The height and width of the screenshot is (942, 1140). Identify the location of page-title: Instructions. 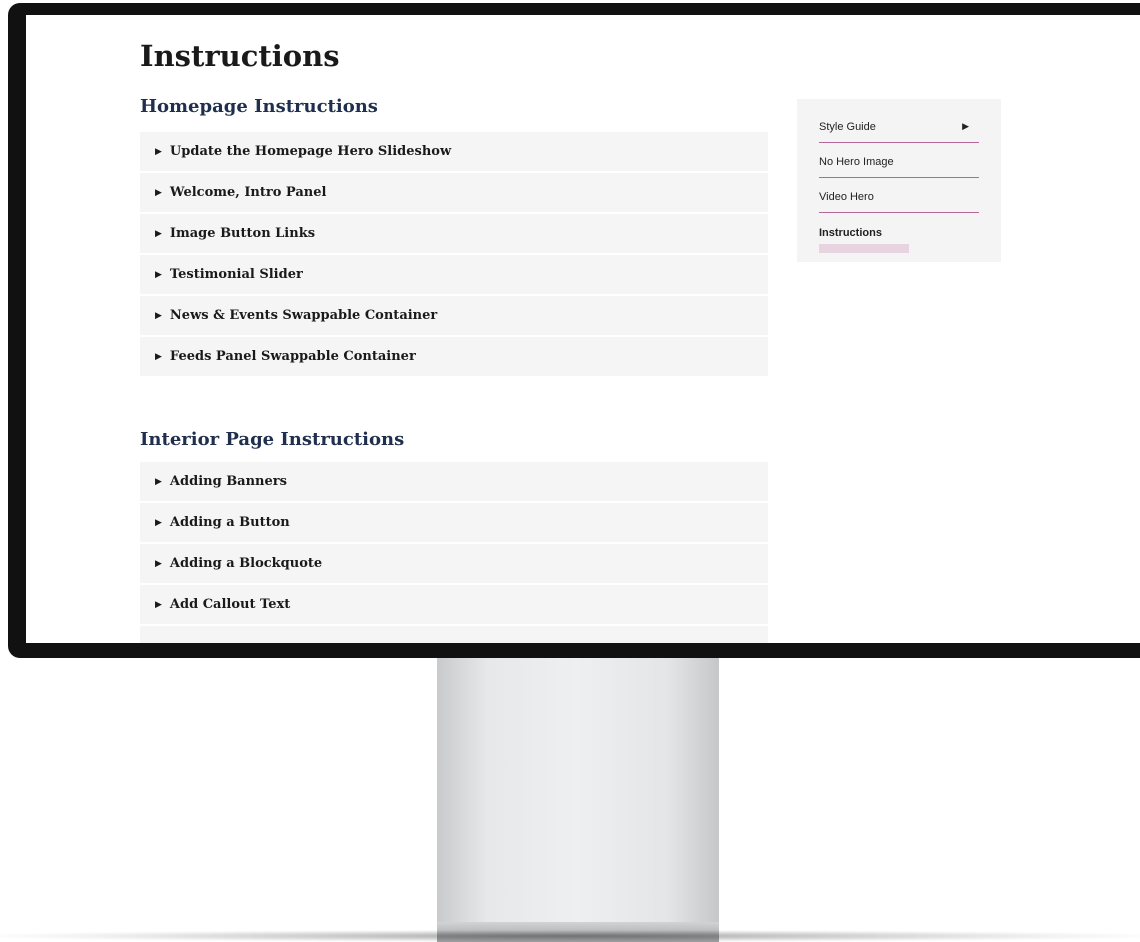
(240, 56).